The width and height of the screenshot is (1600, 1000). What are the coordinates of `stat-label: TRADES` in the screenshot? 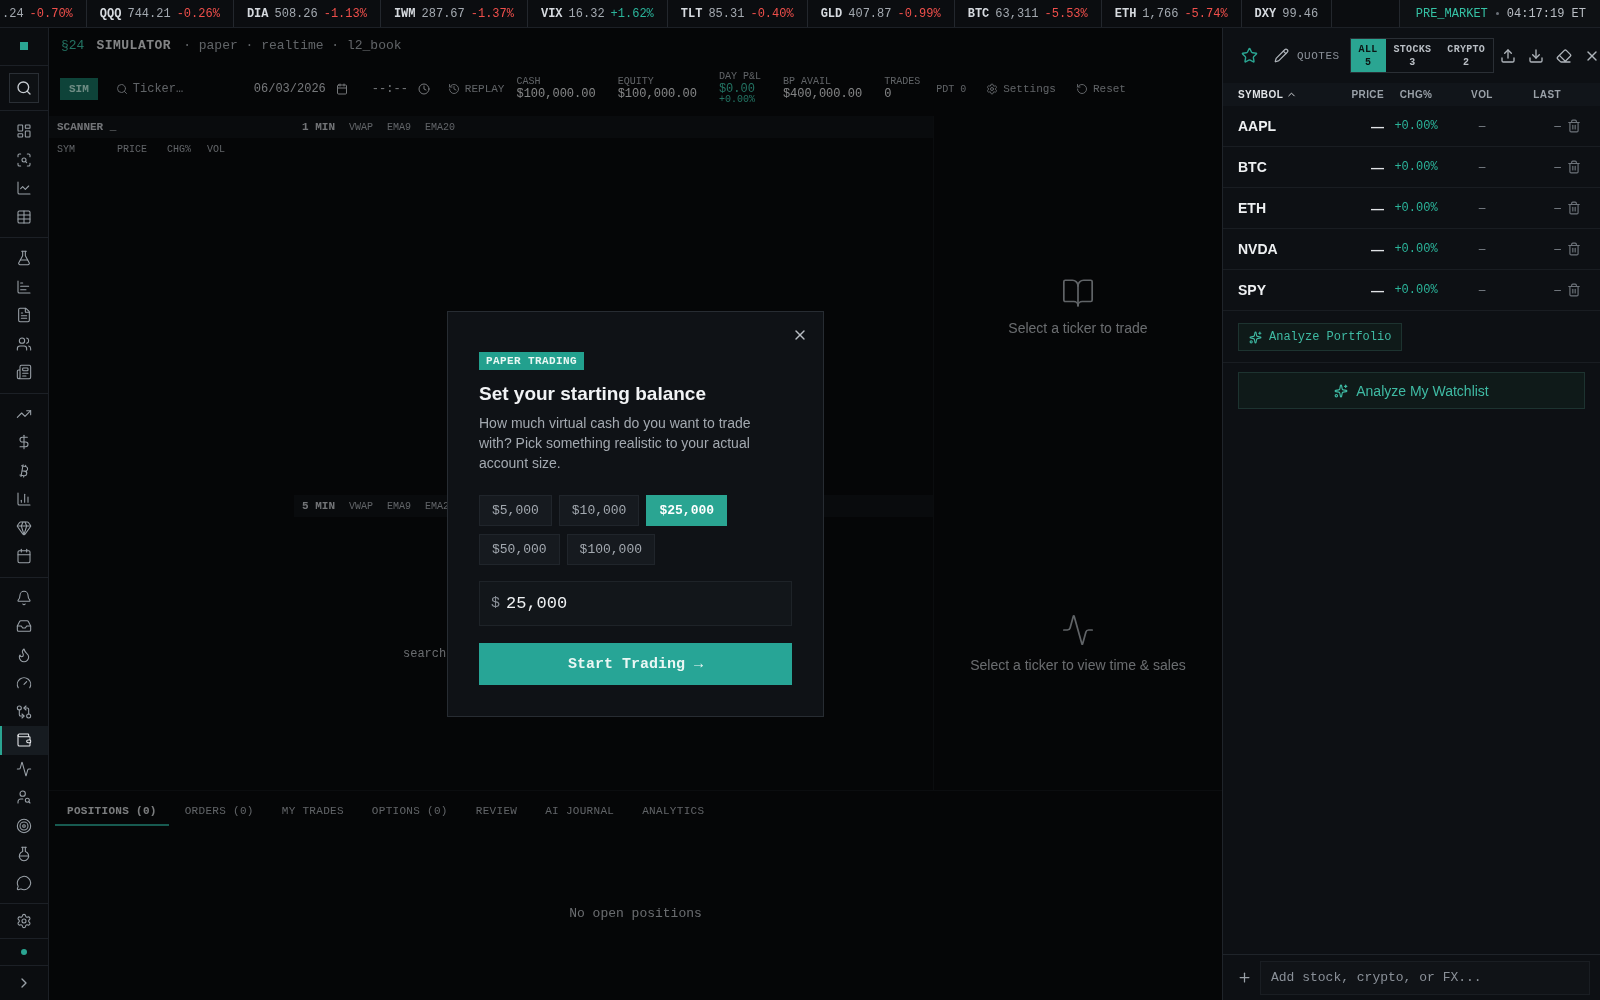 It's located at (902, 82).